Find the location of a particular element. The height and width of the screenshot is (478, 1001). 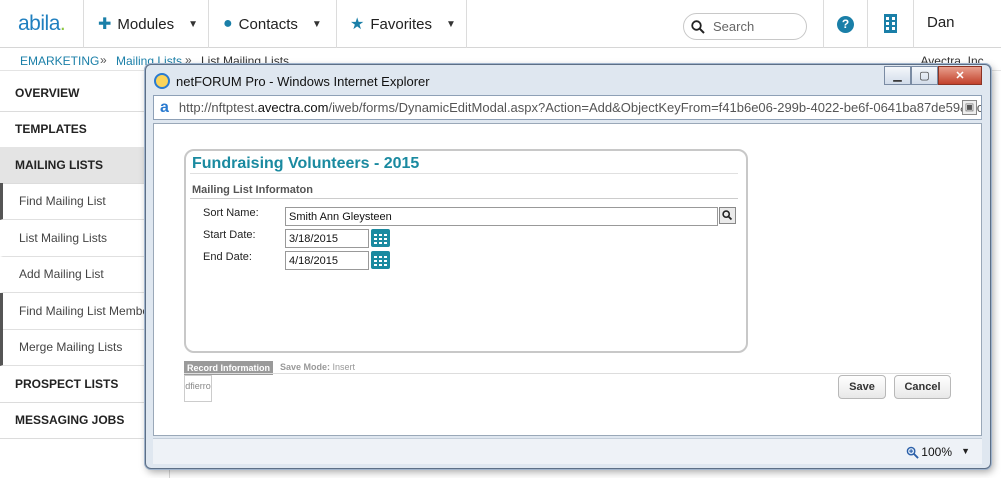

contacts-menu: ● Contacts ▼ is located at coordinates (272, 24).